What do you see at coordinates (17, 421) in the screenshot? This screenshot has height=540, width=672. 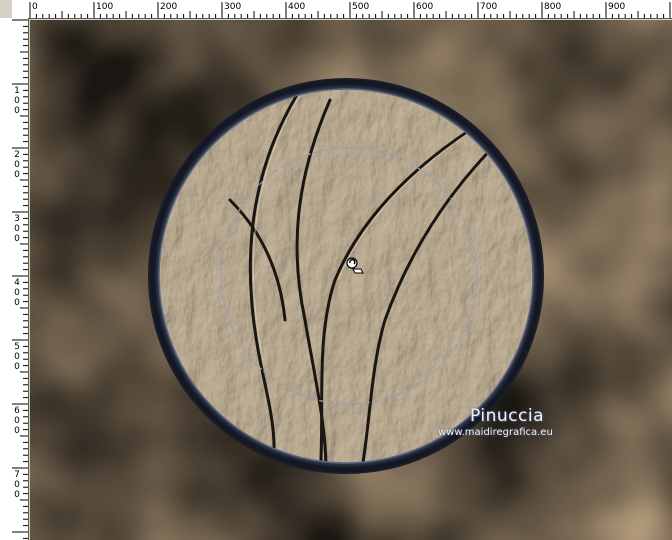 I see `vruler-label-600: 6 0 0` at bounding box center [17, 421].